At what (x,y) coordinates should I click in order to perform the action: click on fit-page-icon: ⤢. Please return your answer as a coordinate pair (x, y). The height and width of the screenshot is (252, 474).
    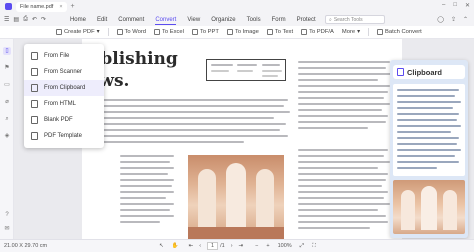
    Looking at the image, I should click on (302, 246).